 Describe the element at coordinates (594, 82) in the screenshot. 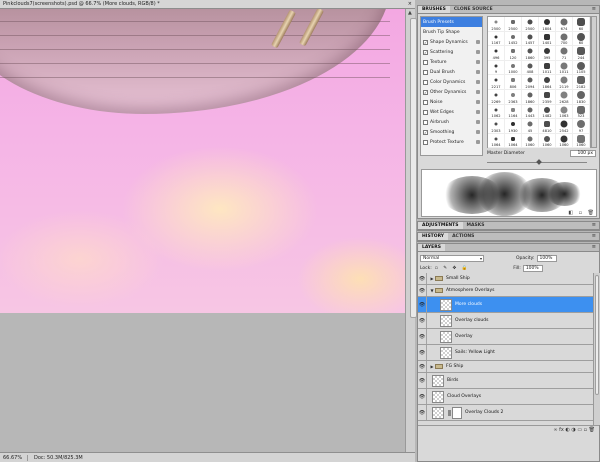

I see `brush-grid-scrollbar` at that location.